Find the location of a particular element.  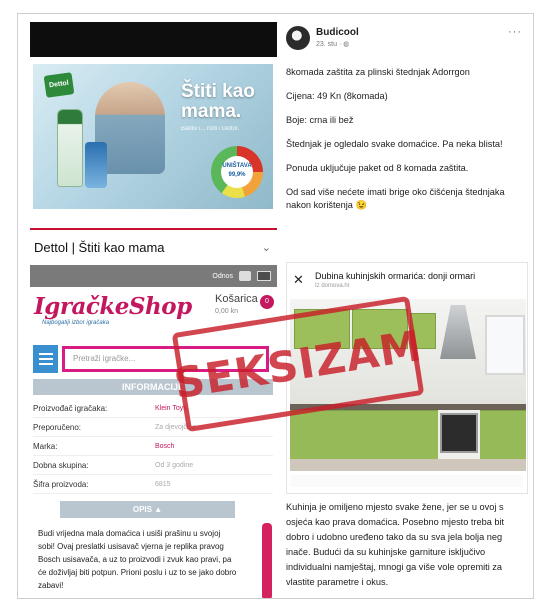

post-paragraph: Boje: crna ili bež is located at coordinates (320, 120).